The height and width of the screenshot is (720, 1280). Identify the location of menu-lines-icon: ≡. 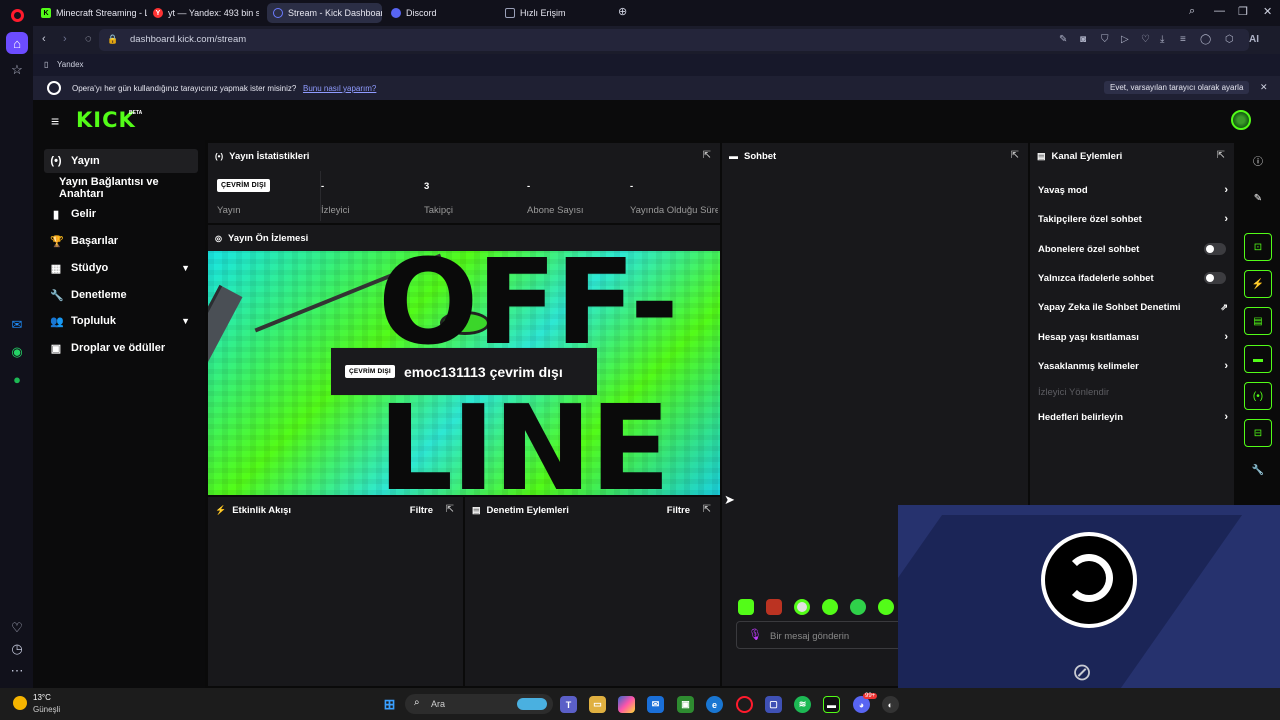
(1183, 39).